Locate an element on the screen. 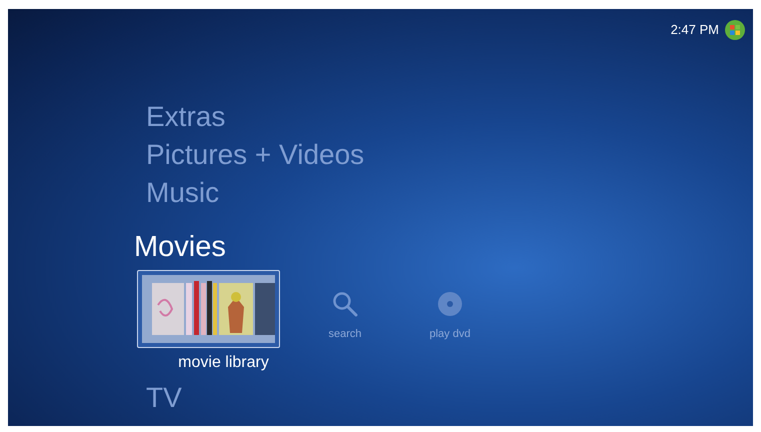 This screenshot has height=432, width=761. menu-category: Music is located at coordinates (183, 193).